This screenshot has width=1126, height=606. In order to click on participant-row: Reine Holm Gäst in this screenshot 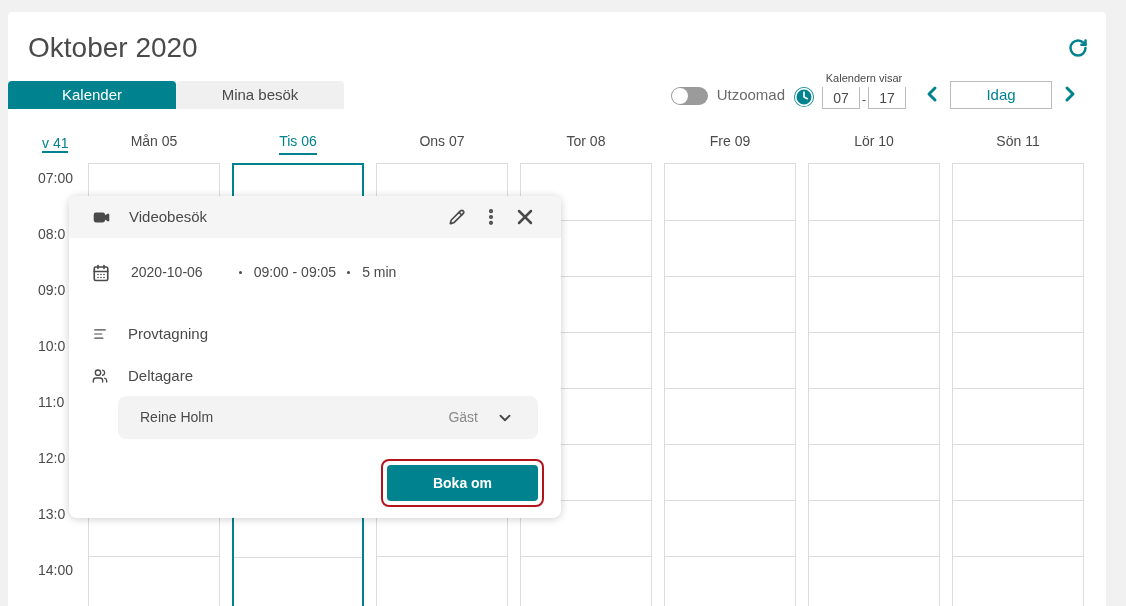, I will do `click(328, 417)`.